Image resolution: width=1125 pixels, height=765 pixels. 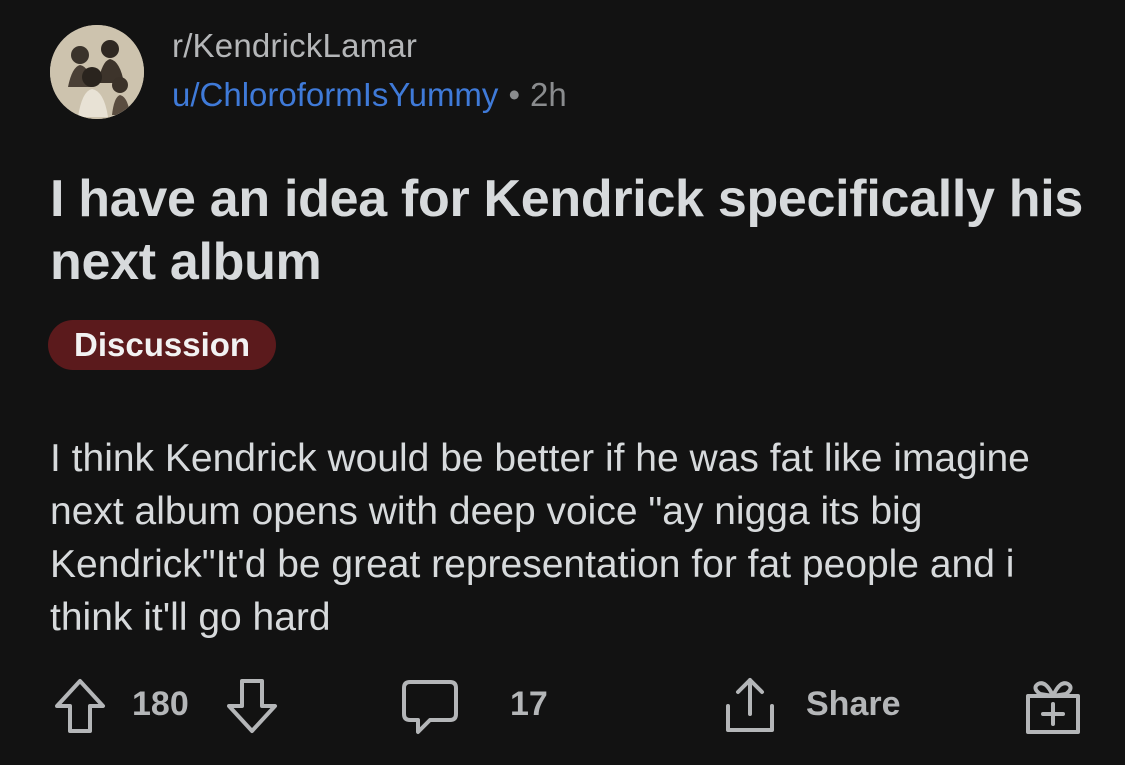 I want to click on comment-bubble-icon, so click(x=430, y=707).